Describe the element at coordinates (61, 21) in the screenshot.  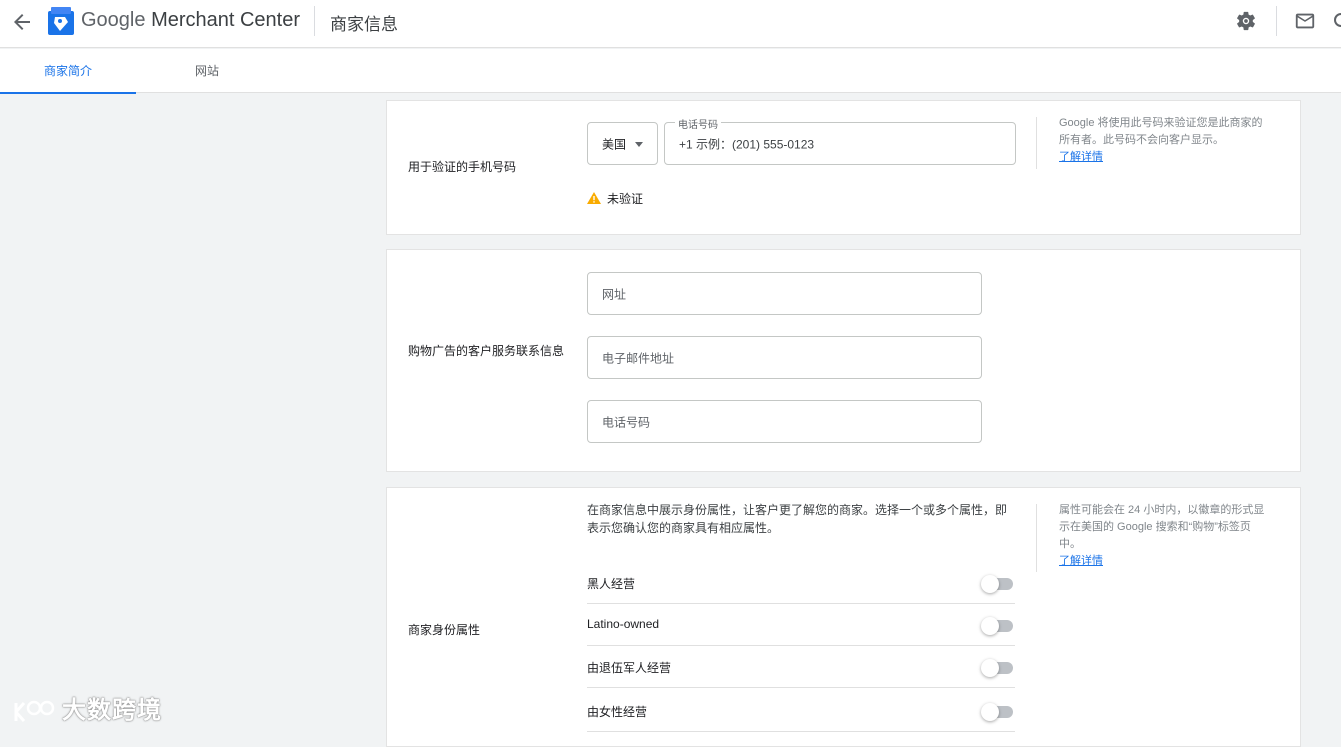
I see `merchant-center-logo-icon` at that location.